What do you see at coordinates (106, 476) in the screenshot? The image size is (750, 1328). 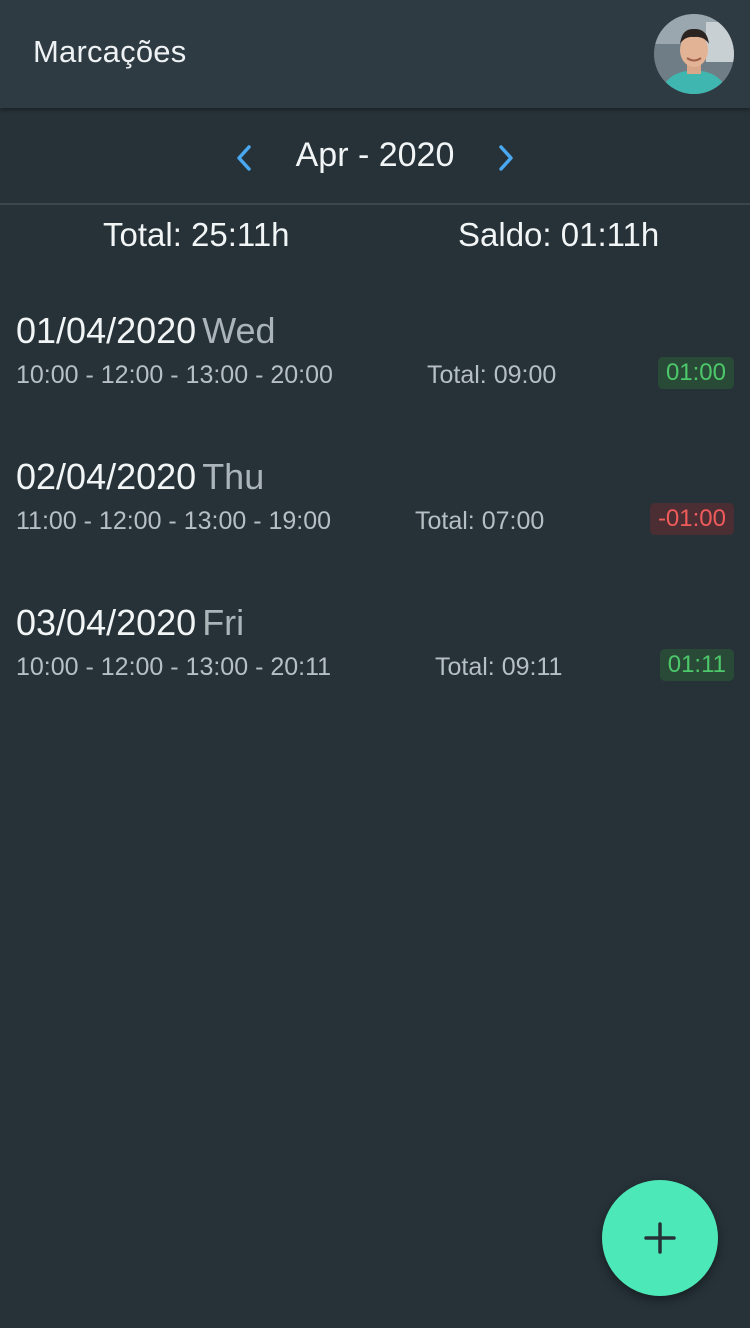 I see `entry-date: 02/04/2020` at bounding box center [106, 476].